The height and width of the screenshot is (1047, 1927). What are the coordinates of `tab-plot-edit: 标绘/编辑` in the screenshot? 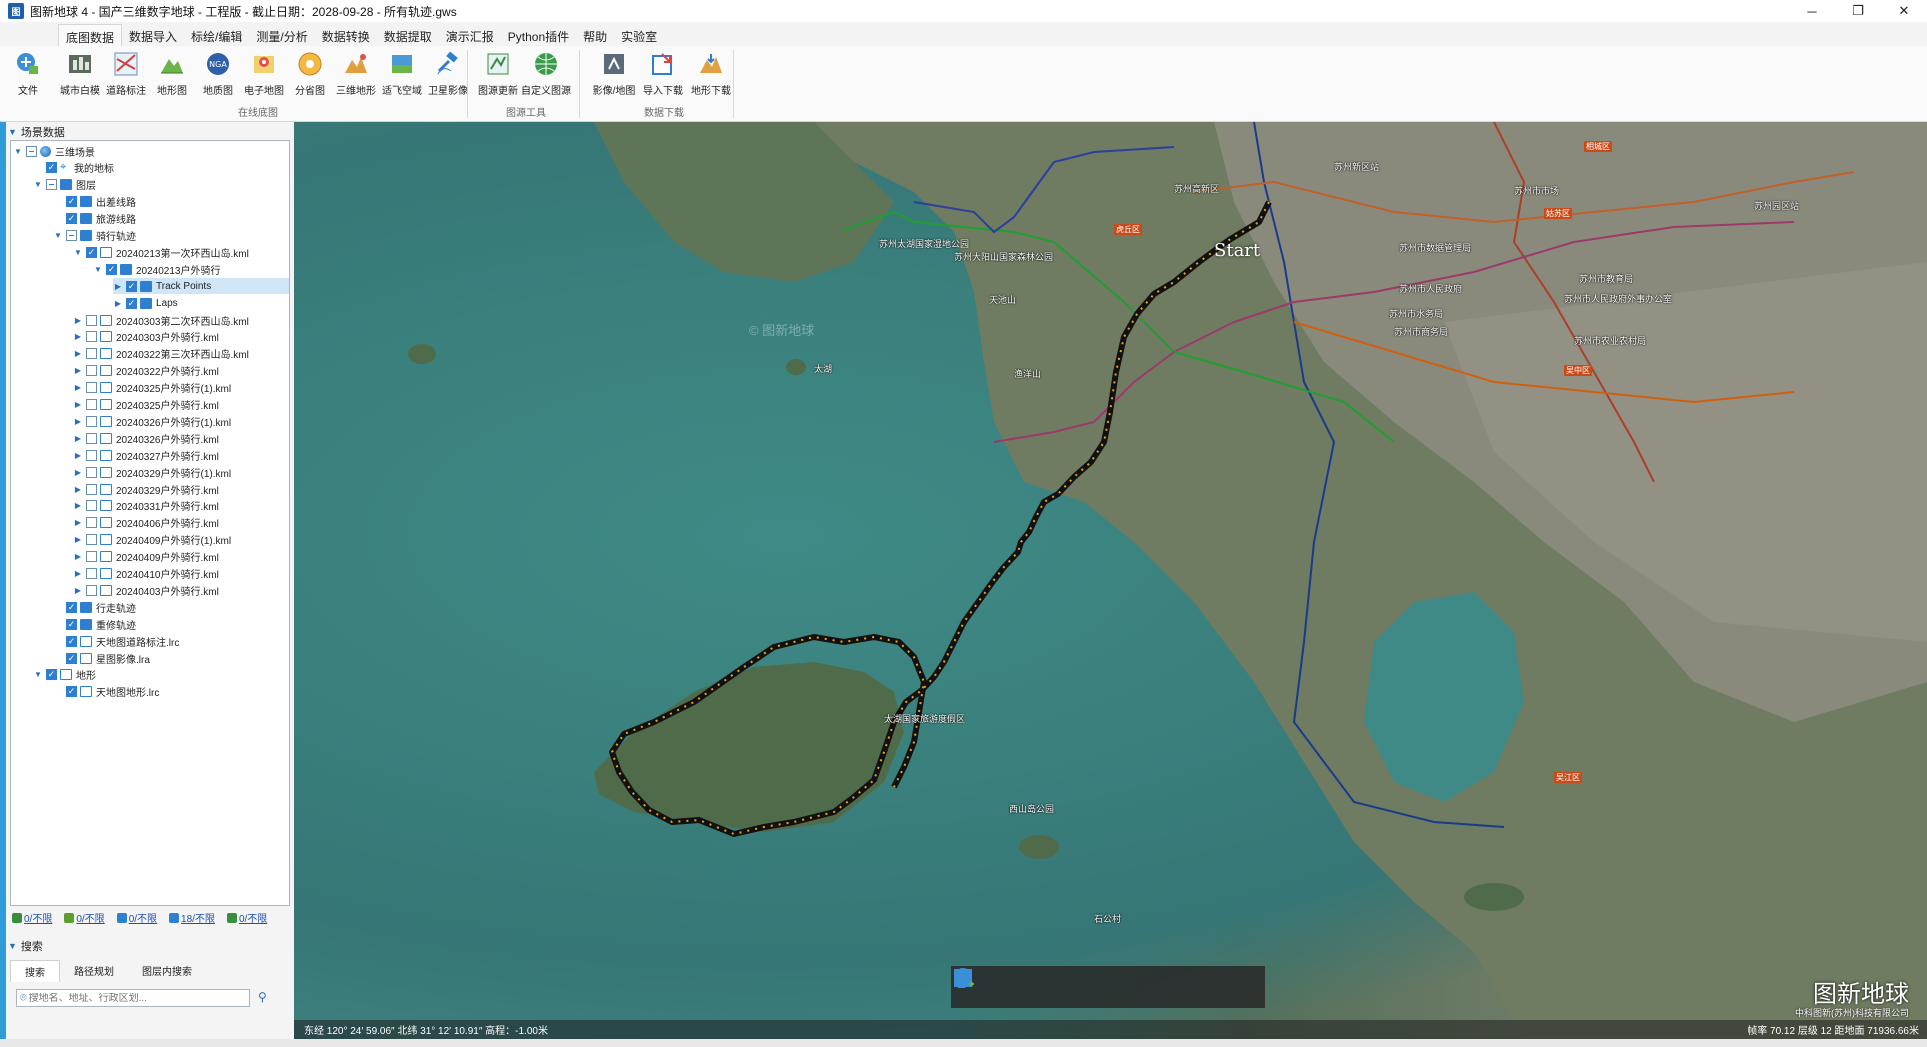 It's located at (216, 35).